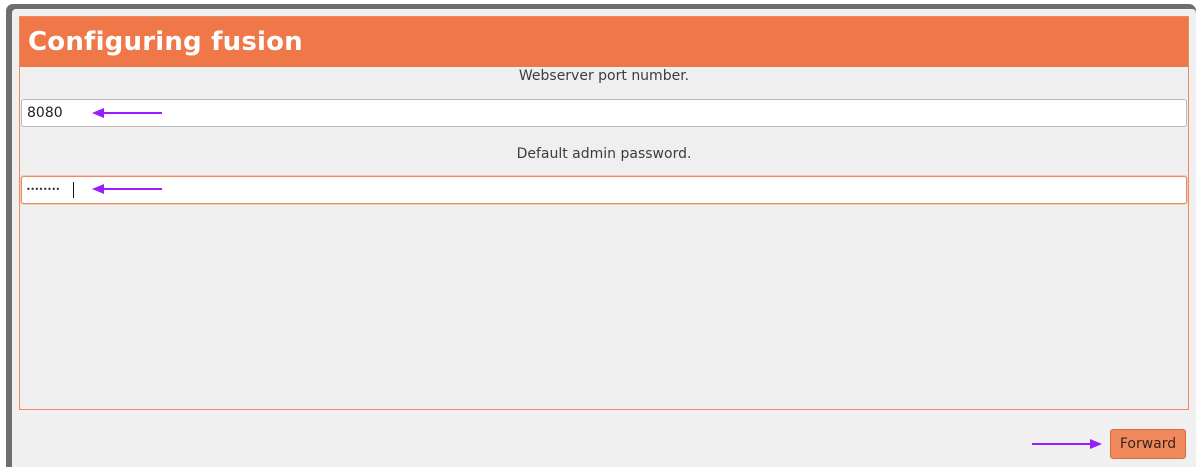  I want to click on window-title: Configuring fusion, so click(165, 42).